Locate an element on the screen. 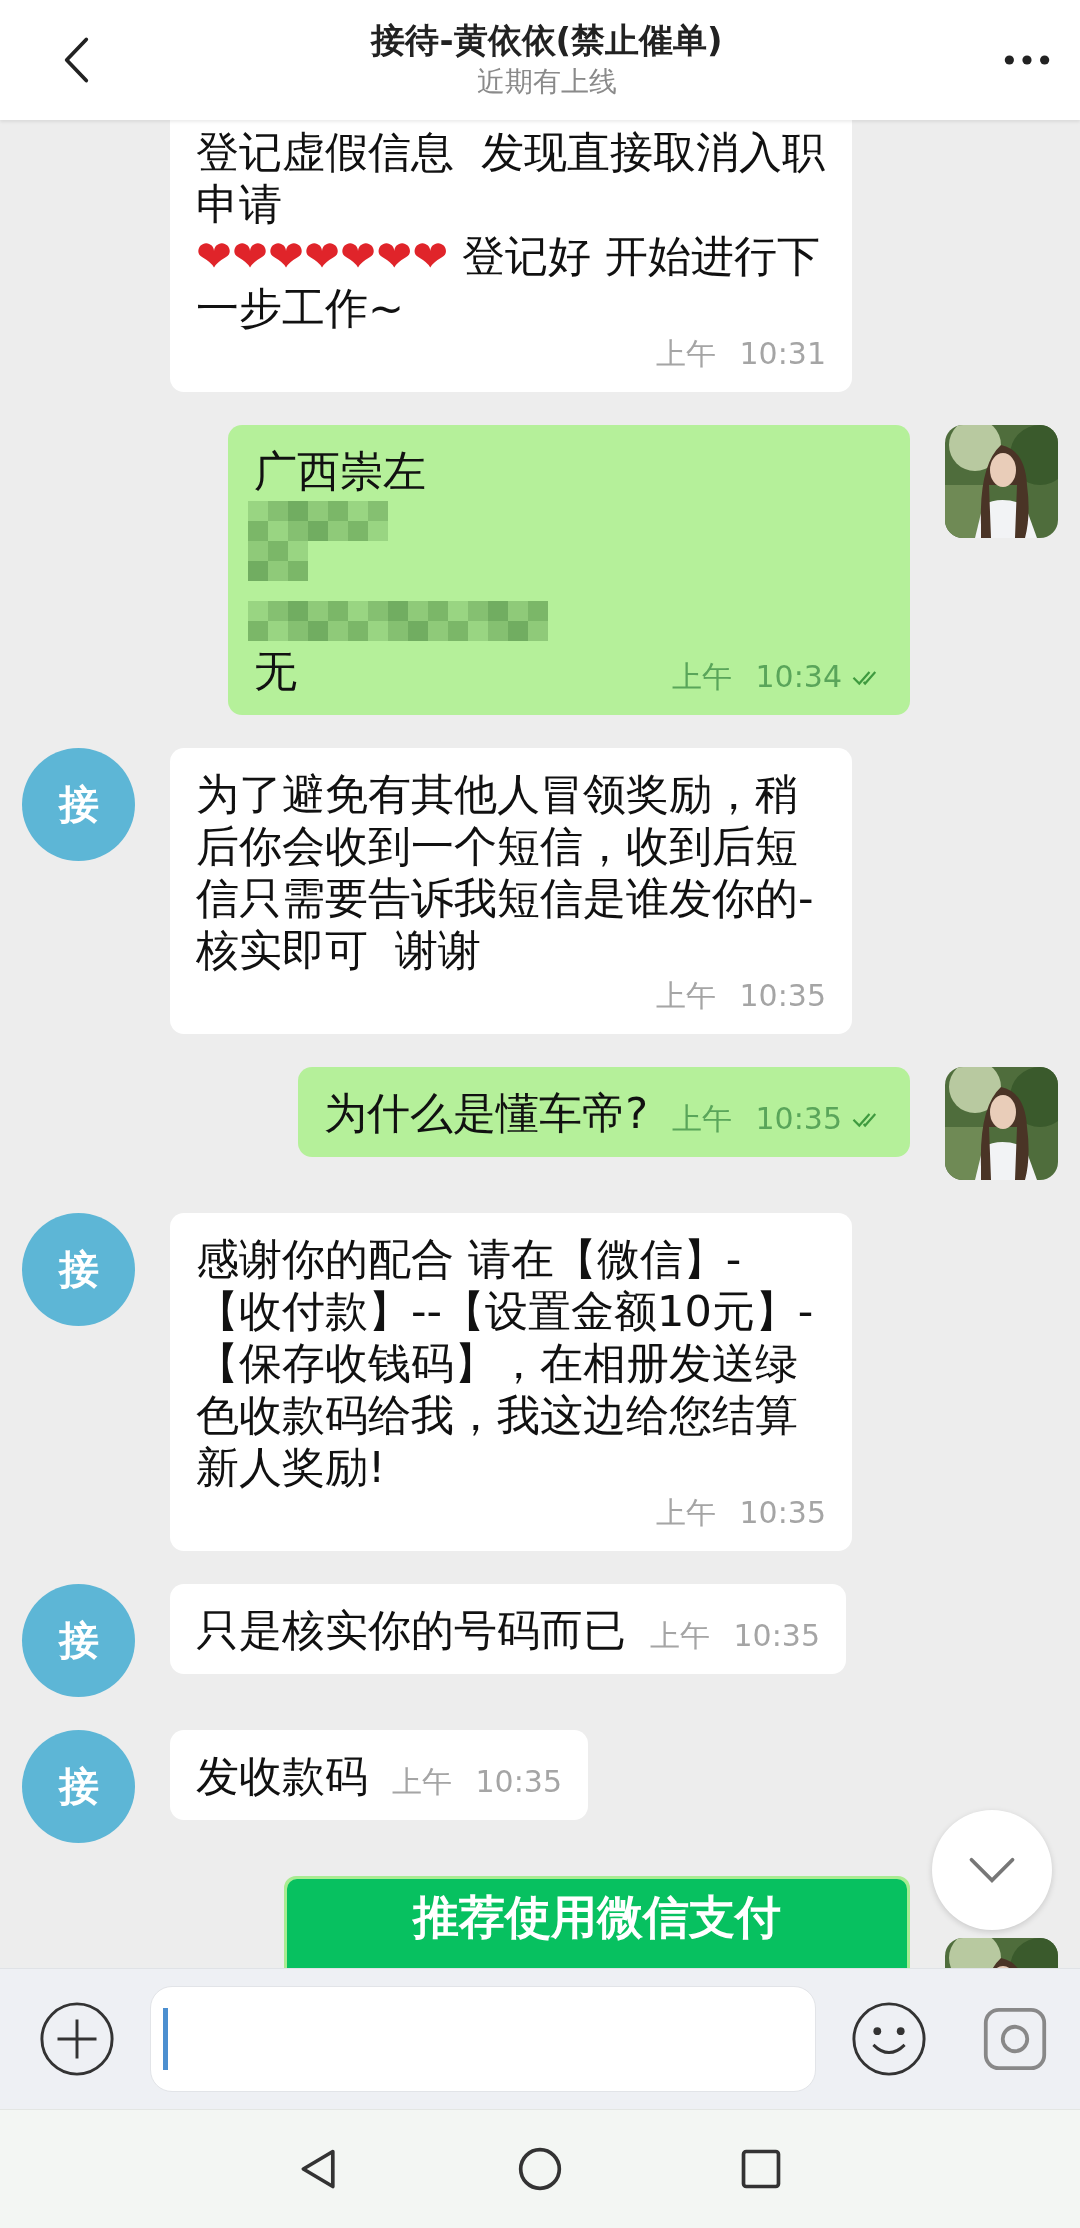 This screenshot has height=2228, width=1080. message-text: 为什么是懂车帝? is located at coordinates (486, 1113).